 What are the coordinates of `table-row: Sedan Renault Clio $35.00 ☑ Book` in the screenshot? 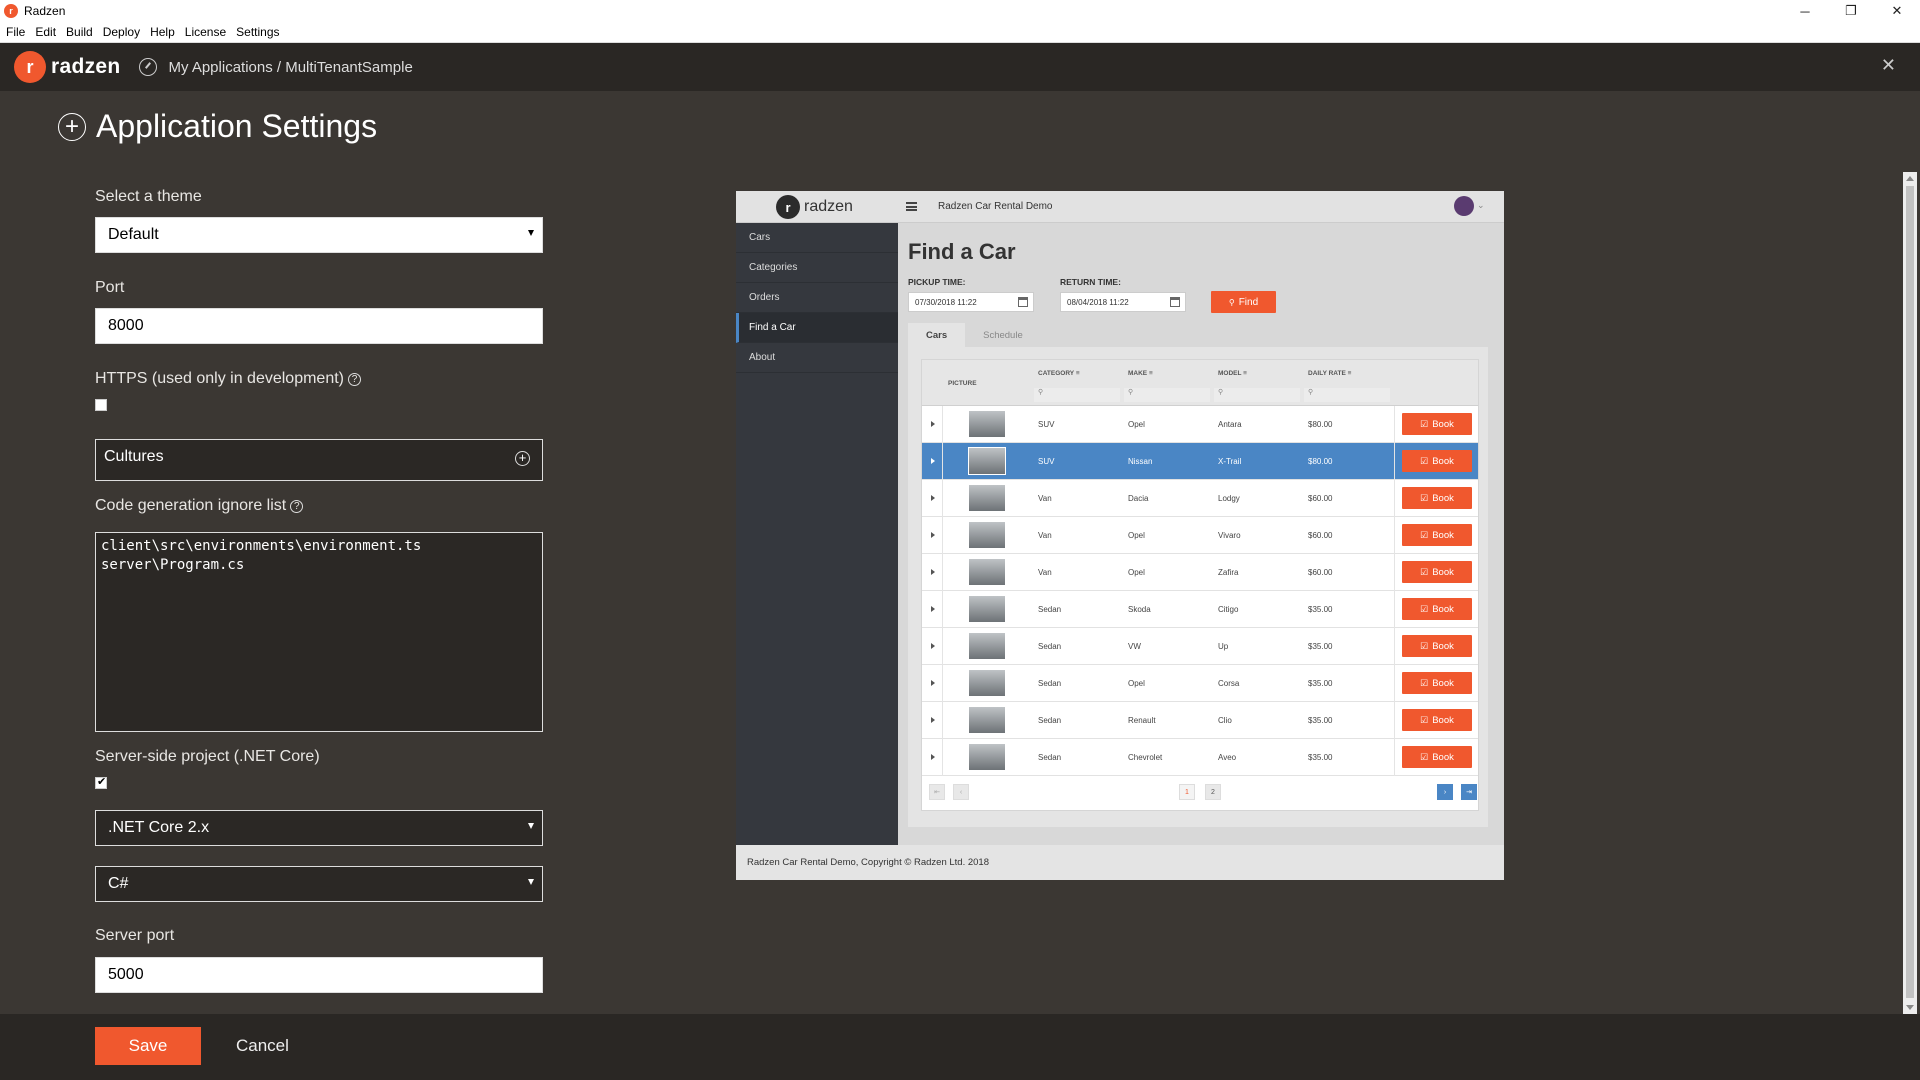 It's located at (1200, 720).